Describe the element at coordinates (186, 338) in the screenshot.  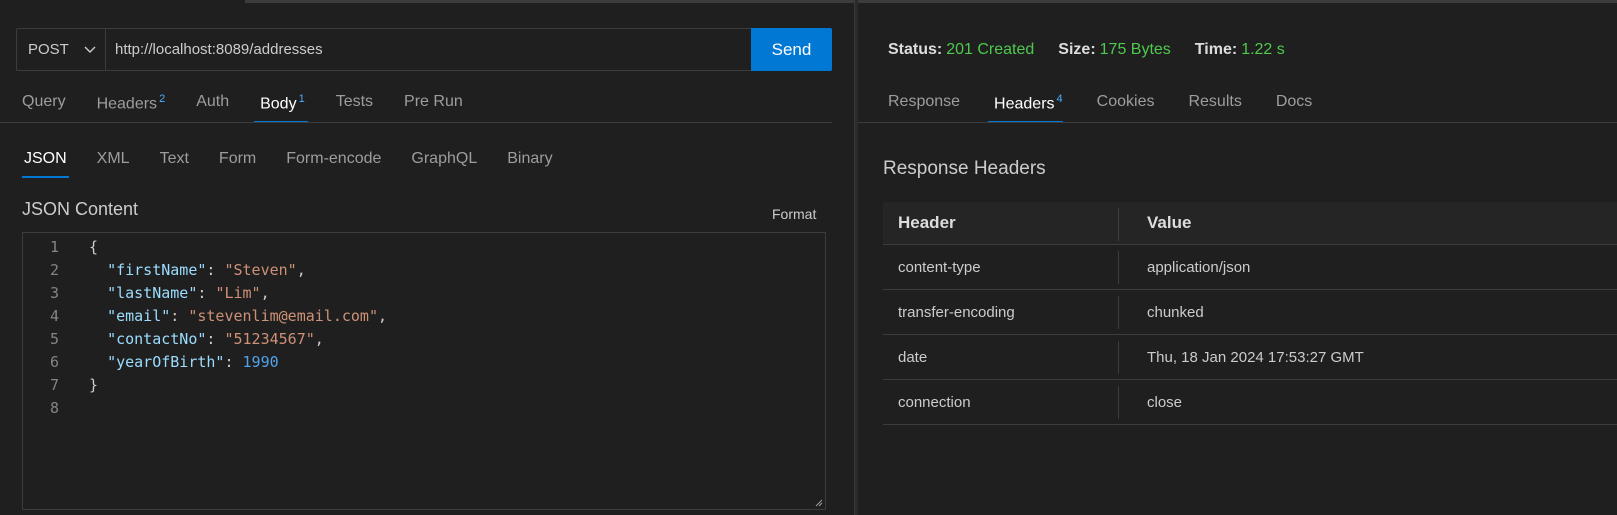
I see `code-line: 5 "contactNo": "51234567",` at that location.